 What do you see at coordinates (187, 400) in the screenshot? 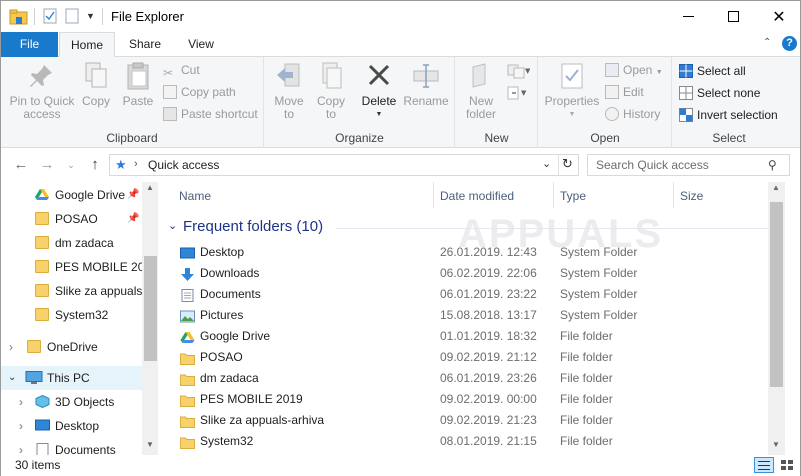
I see `folder-icon` at bounding box center [187, 400].